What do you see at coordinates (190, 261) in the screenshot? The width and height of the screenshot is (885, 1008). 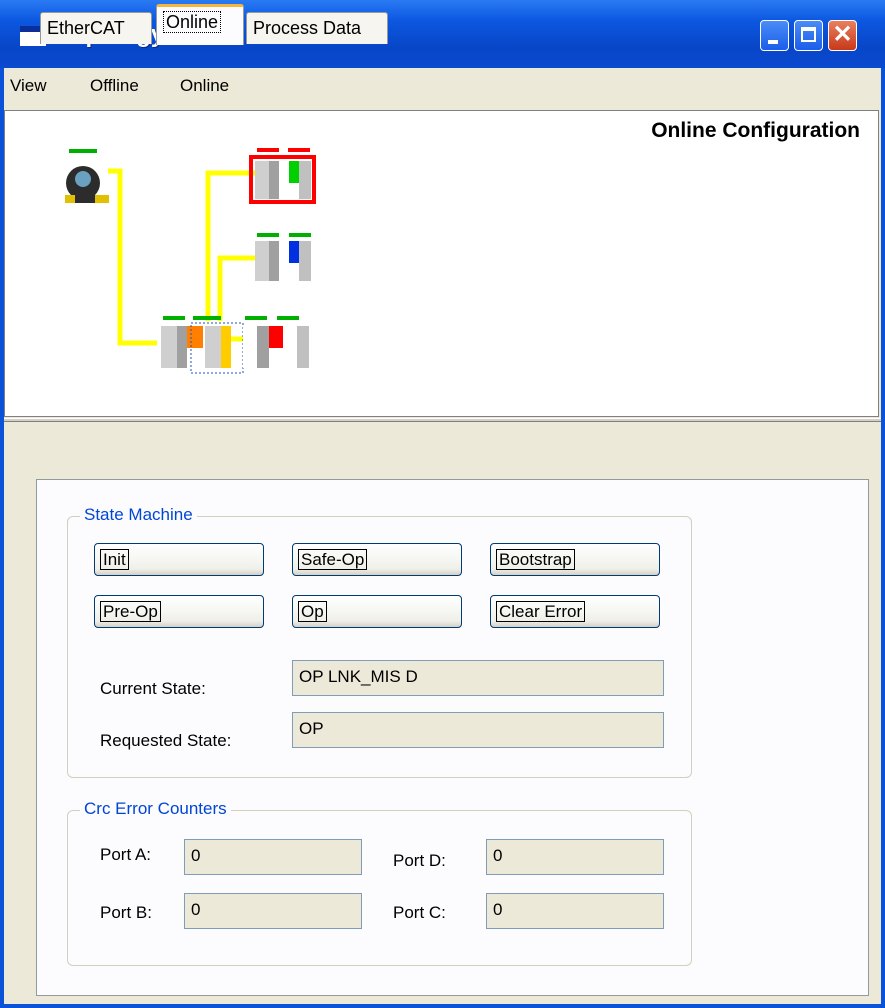 I see `topology-diagram` at bounding box center [190, 261].